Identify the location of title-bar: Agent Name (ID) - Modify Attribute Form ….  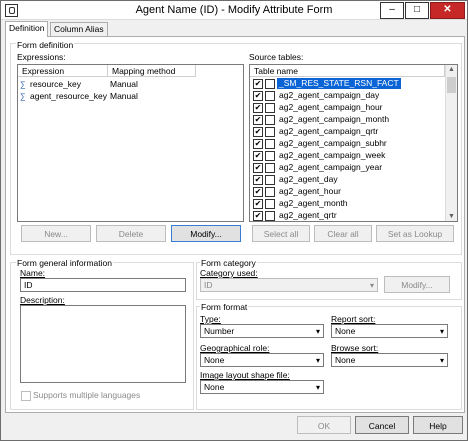
(234, 10).